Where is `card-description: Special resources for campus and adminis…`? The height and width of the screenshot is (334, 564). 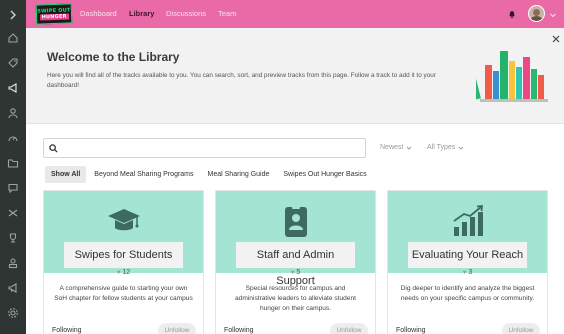
card-description: Special resources for campus and adminis… is located at coordinates (295, 298).